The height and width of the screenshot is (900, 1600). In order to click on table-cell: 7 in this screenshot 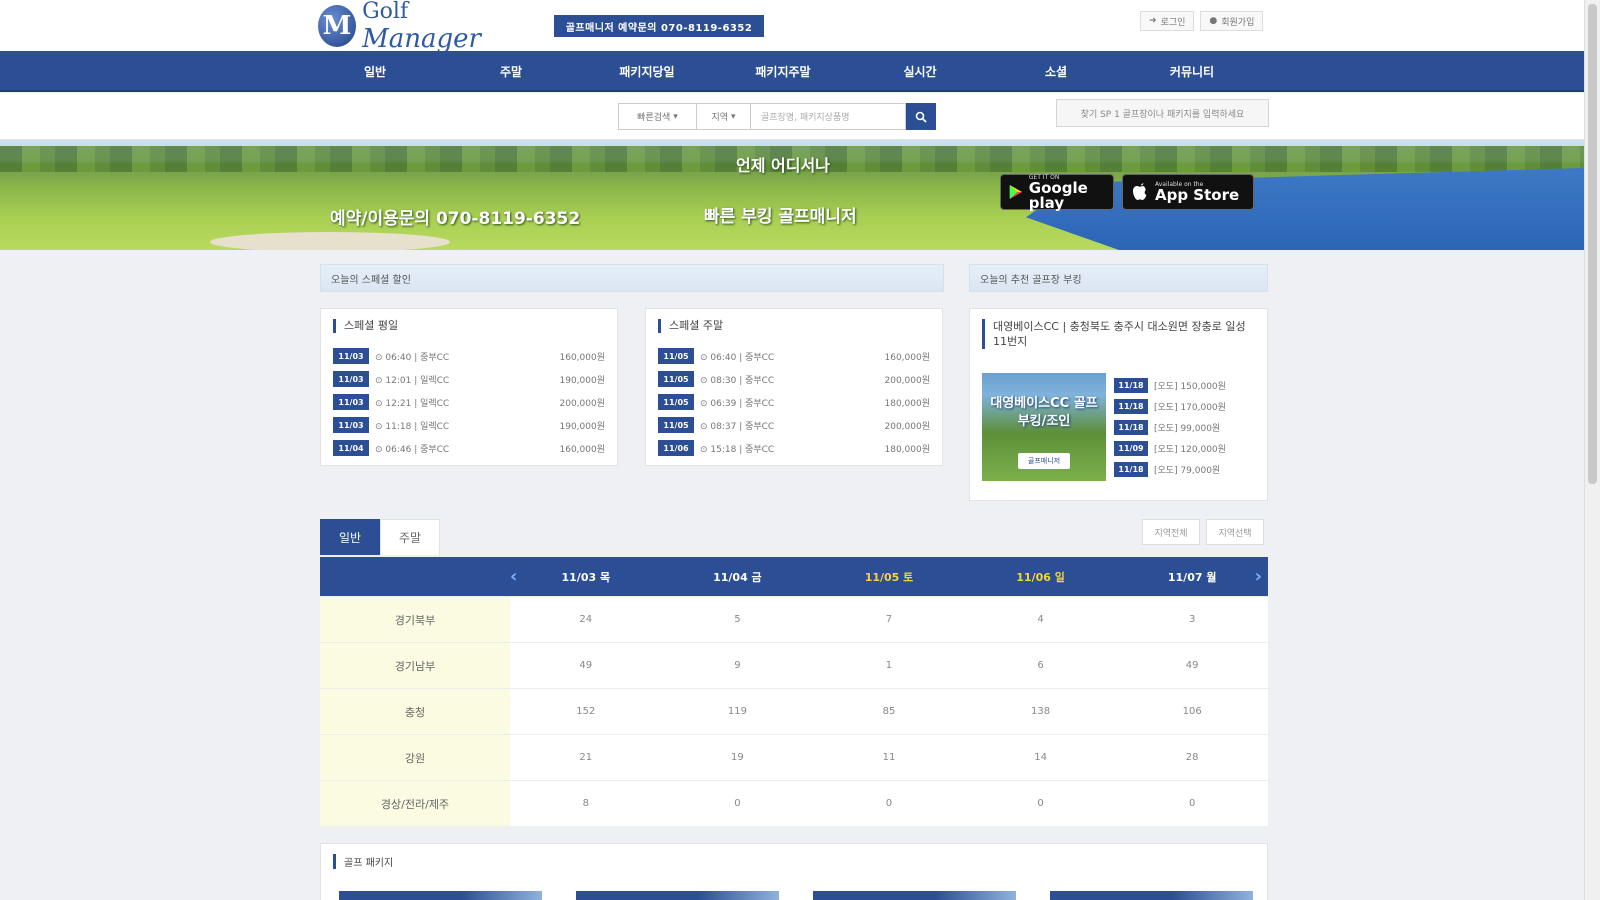, I will do `click(889, 619)`.